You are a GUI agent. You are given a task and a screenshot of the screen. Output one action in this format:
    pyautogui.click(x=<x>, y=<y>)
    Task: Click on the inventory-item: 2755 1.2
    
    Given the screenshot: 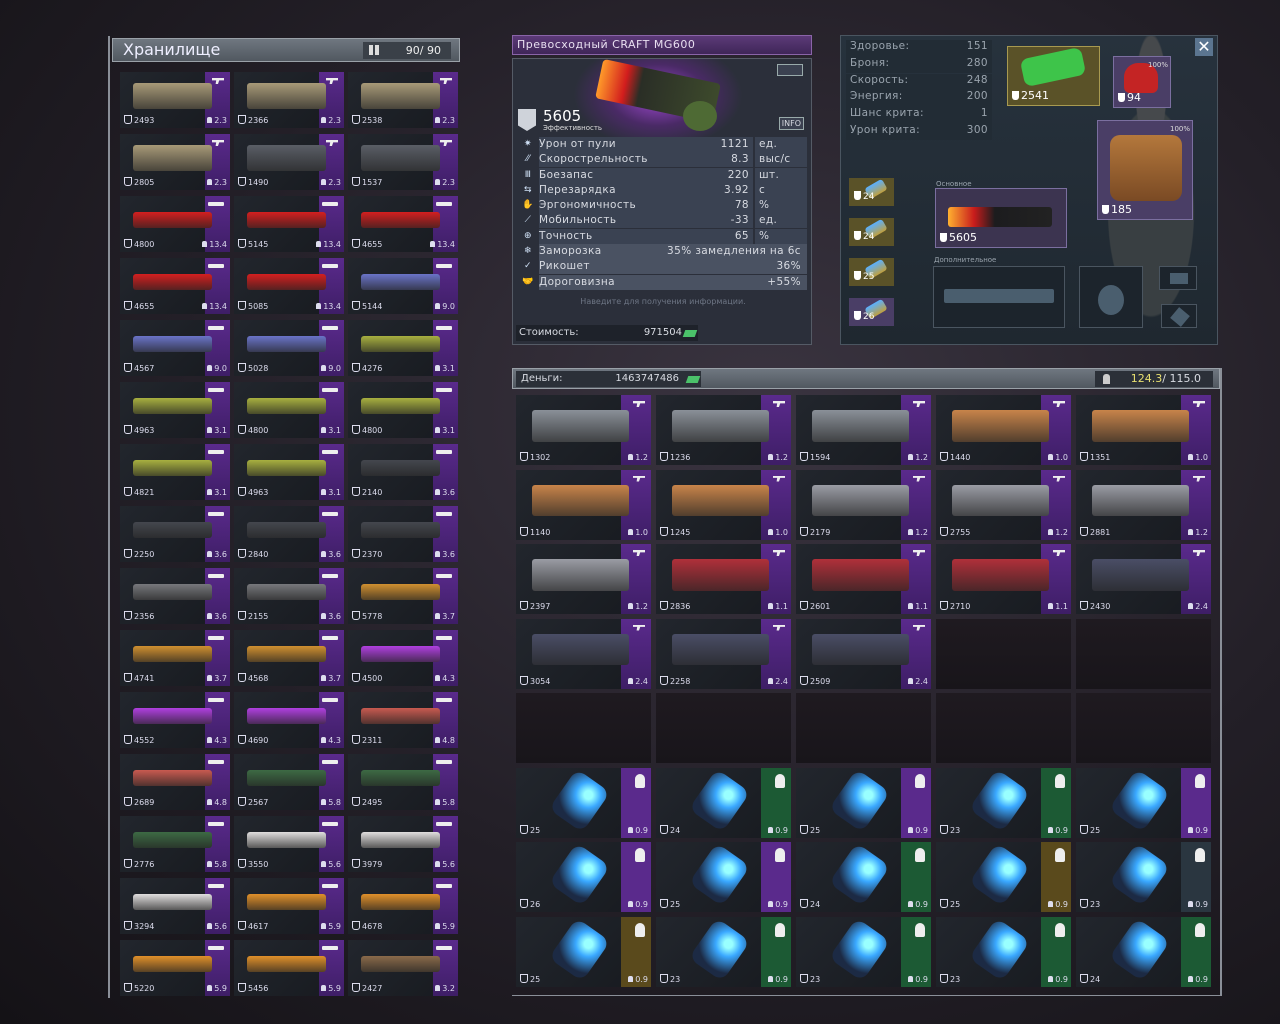 What is the action you would take?
    pyautogui.click(x=1003, y=504)
    